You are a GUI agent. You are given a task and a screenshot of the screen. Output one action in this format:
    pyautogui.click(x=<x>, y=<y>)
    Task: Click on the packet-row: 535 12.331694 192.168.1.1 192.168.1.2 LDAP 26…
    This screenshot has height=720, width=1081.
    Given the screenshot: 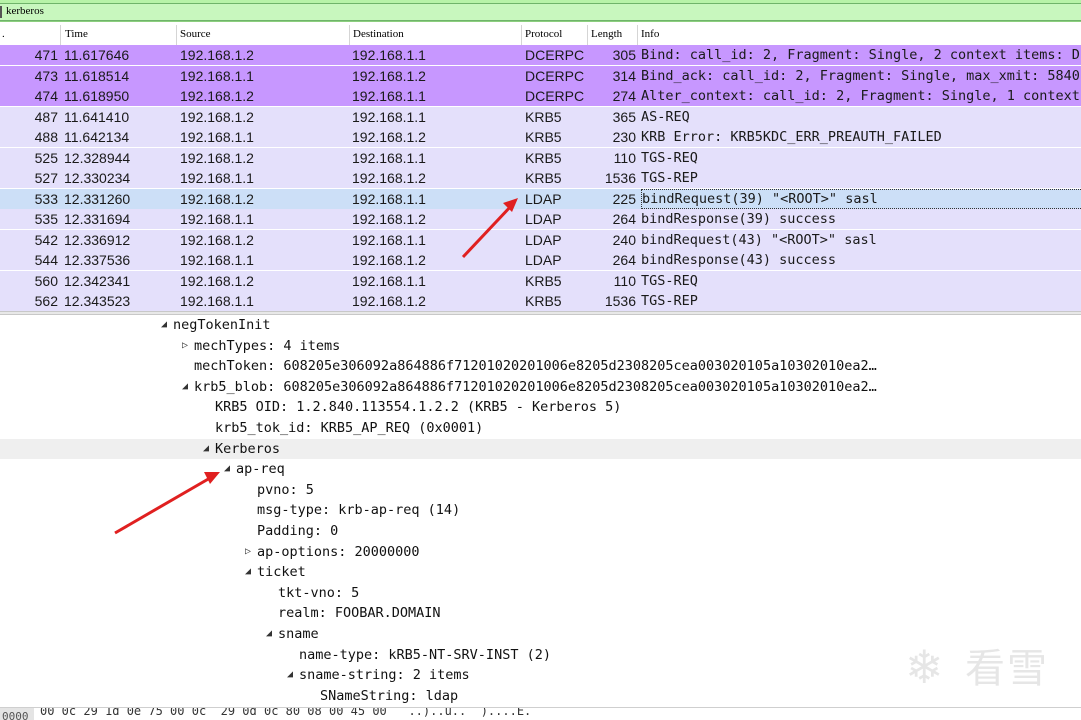 What is the action you would take?
    pyautogui.click(x=540, y=219)
    